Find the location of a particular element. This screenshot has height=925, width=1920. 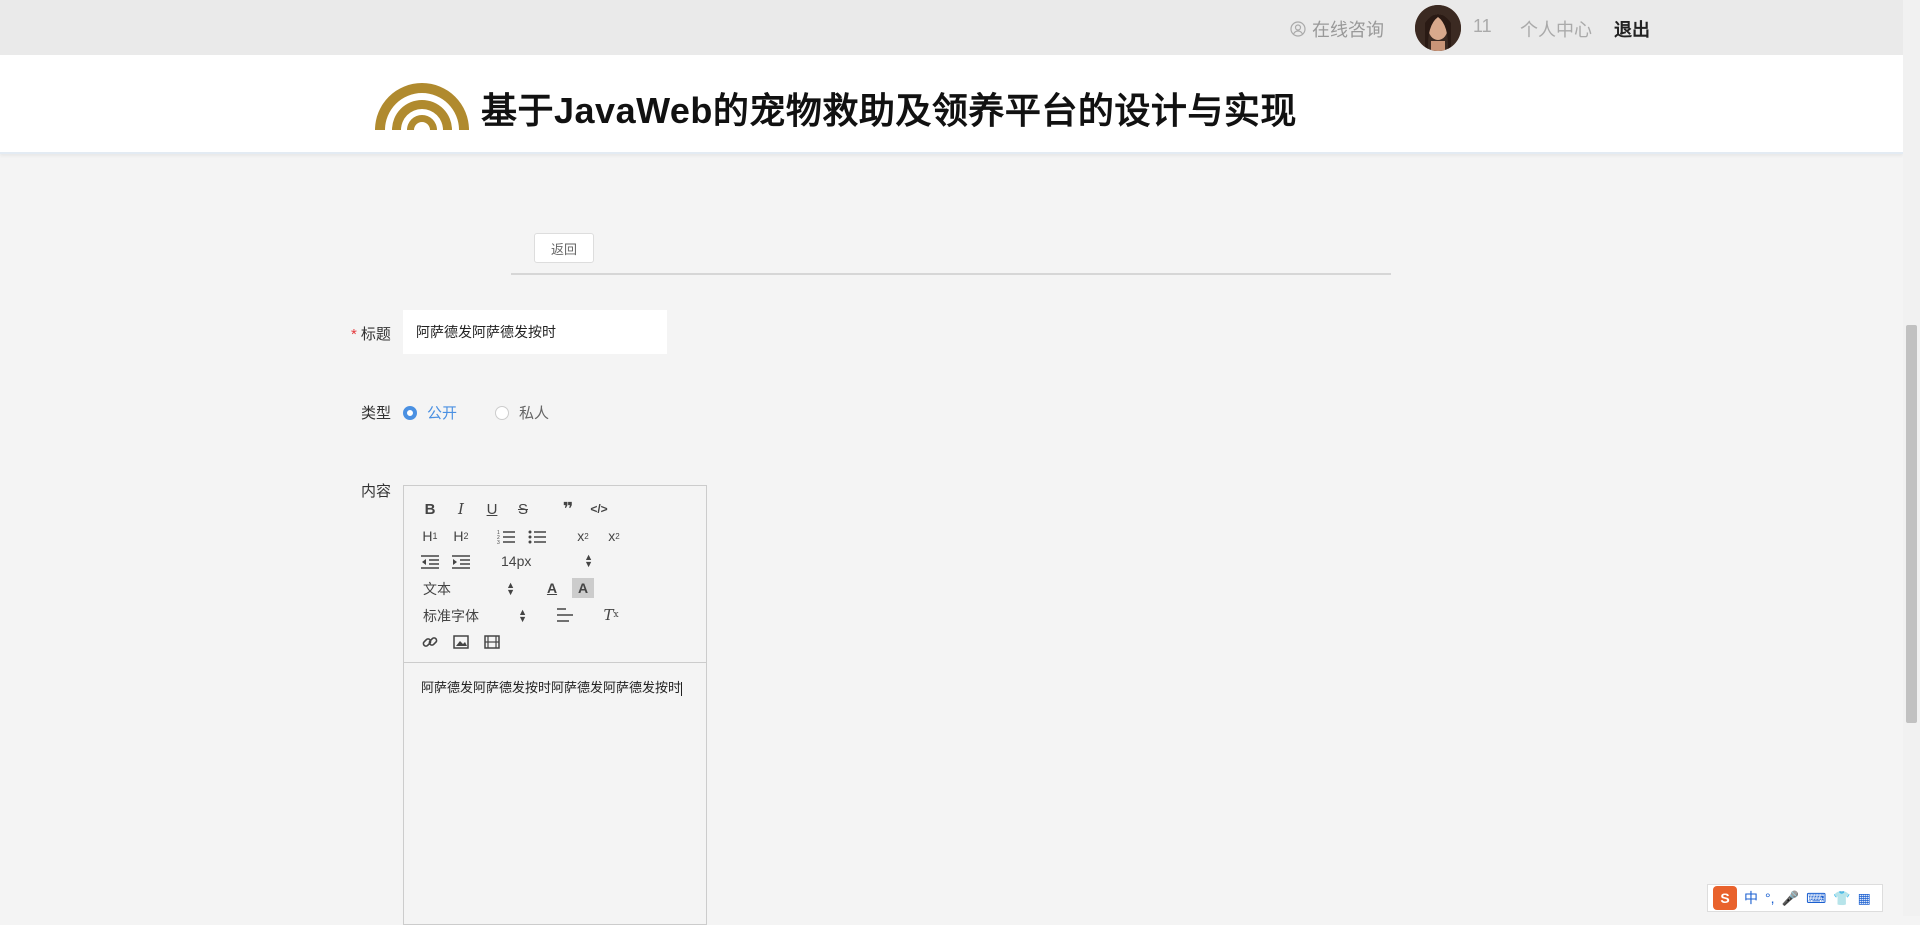

video-button is located at coordinates (492, 642).